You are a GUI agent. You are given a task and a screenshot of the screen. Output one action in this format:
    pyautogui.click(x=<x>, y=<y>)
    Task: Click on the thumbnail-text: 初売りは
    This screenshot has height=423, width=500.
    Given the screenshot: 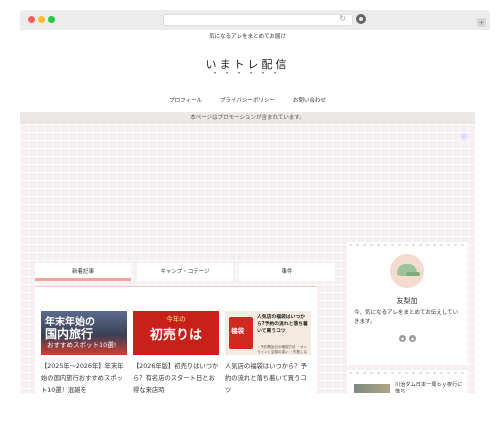 What is the action you would take?
    pyautogui.click(x=175, y=335)
    